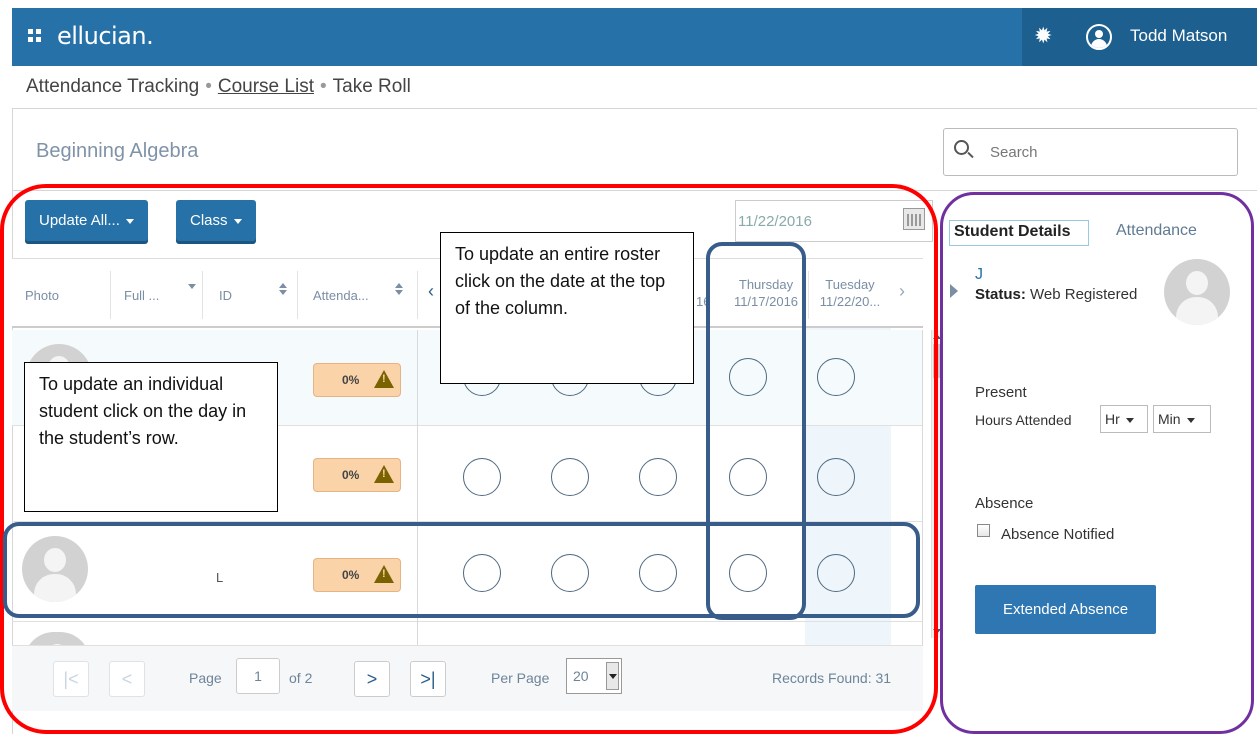  Describe the element at coordinates (258, 676) in the screenshot. I see `page-input: 1` at that location.